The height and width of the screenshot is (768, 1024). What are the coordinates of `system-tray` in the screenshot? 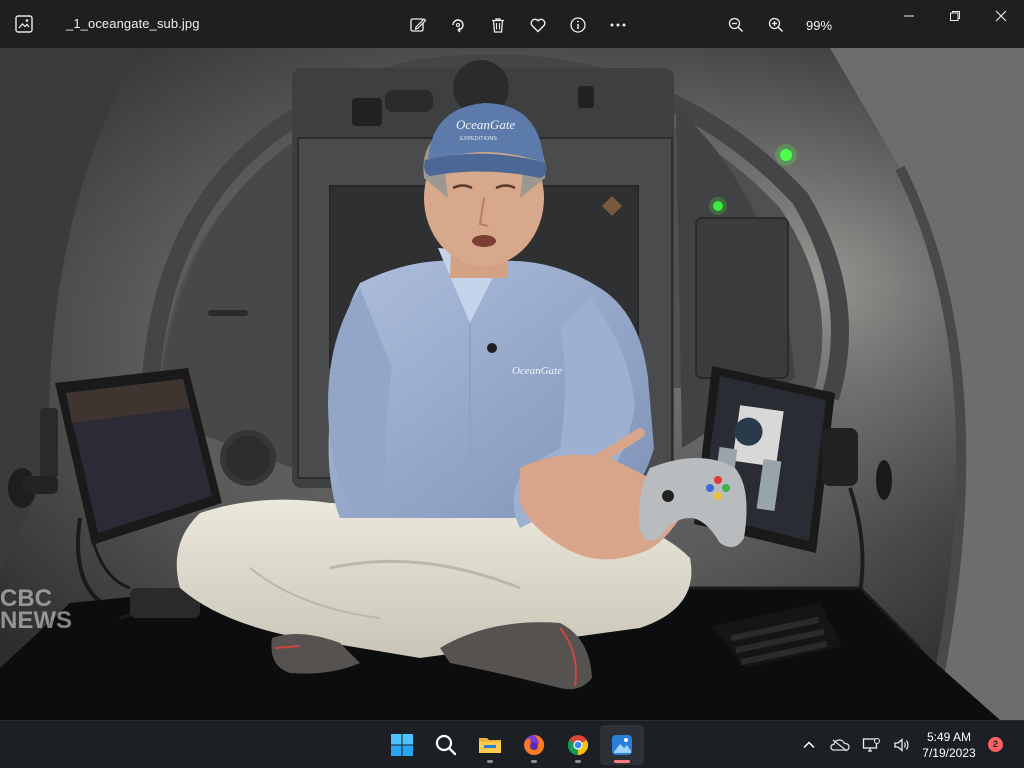 It's located at (860, 745).